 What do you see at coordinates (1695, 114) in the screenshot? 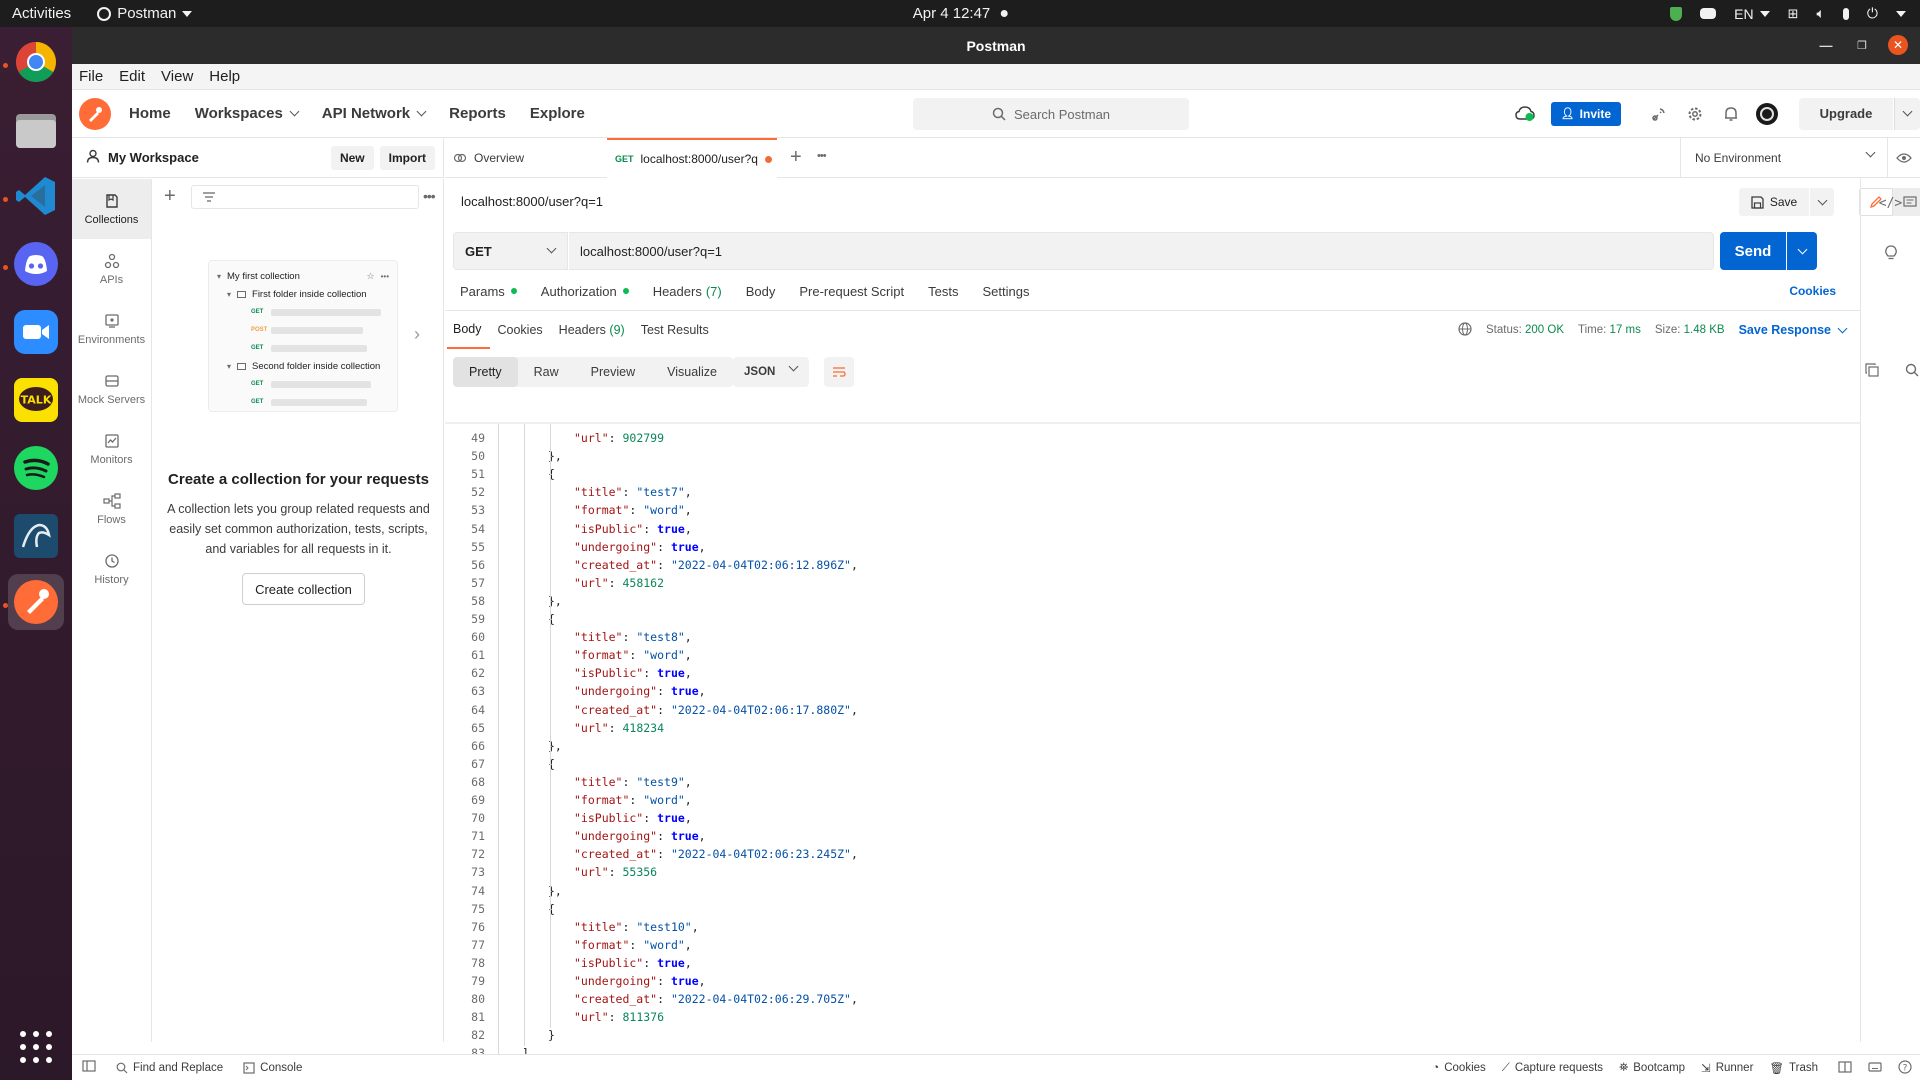
I see `gear-icon` at bounding box center [1695, 114].